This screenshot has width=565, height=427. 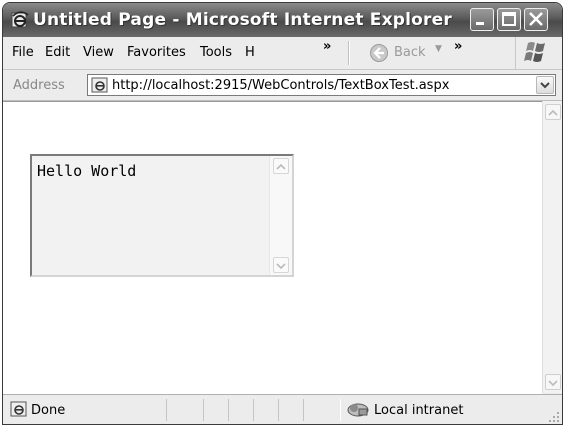 I want to click on menu-file: File, so click(x=23, y=52).